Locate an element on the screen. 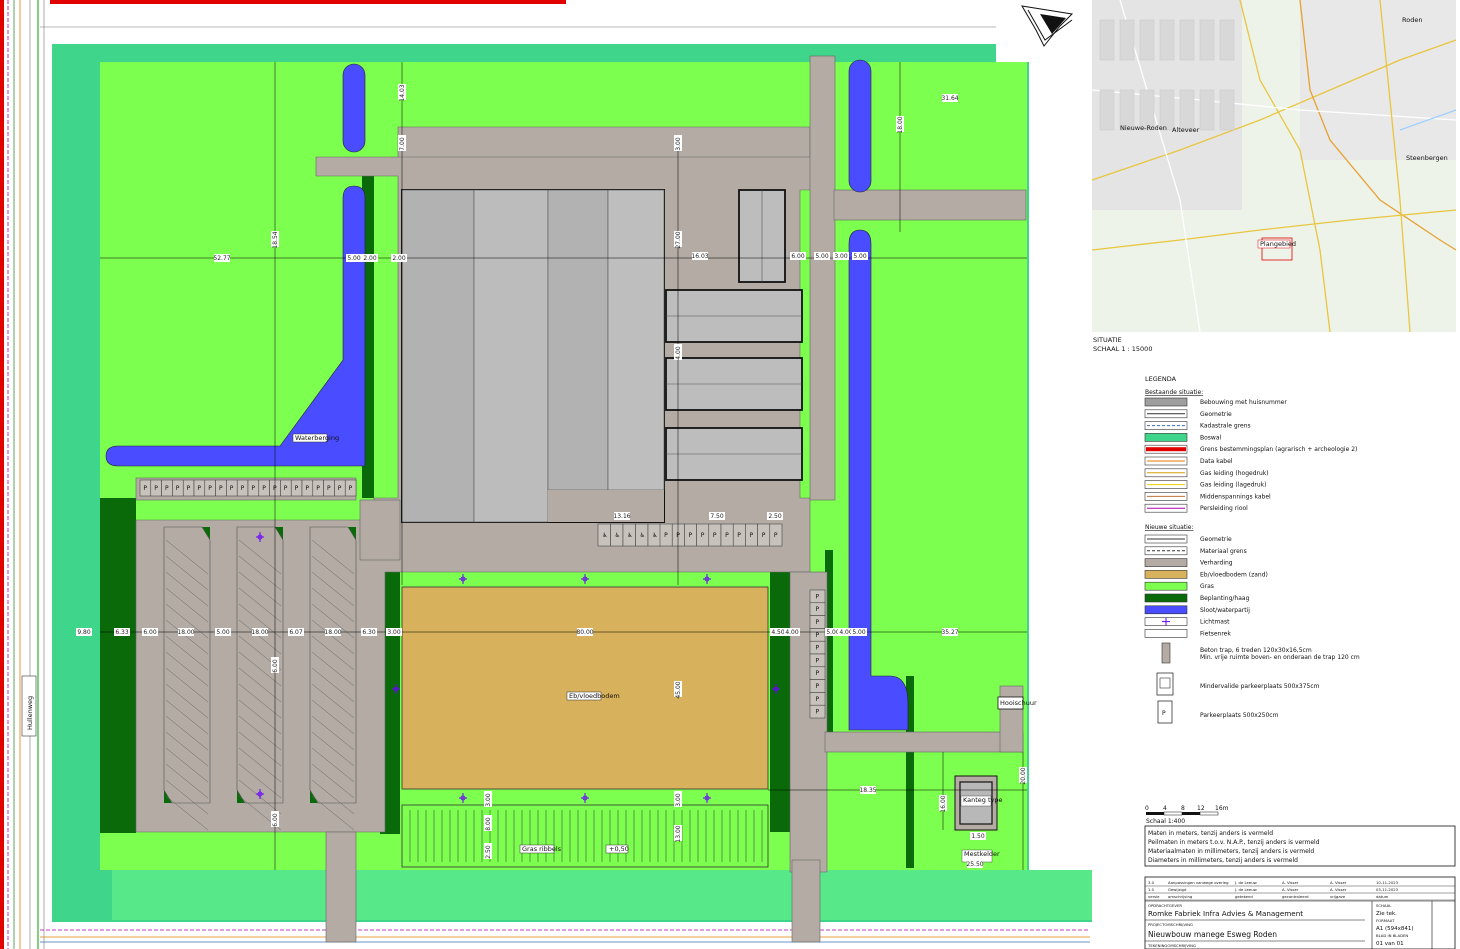 Image resolution: width=1460 pixels, height=949 pixels. legend-item-label: Fietsenrek is located at coordinates (1215, 633).